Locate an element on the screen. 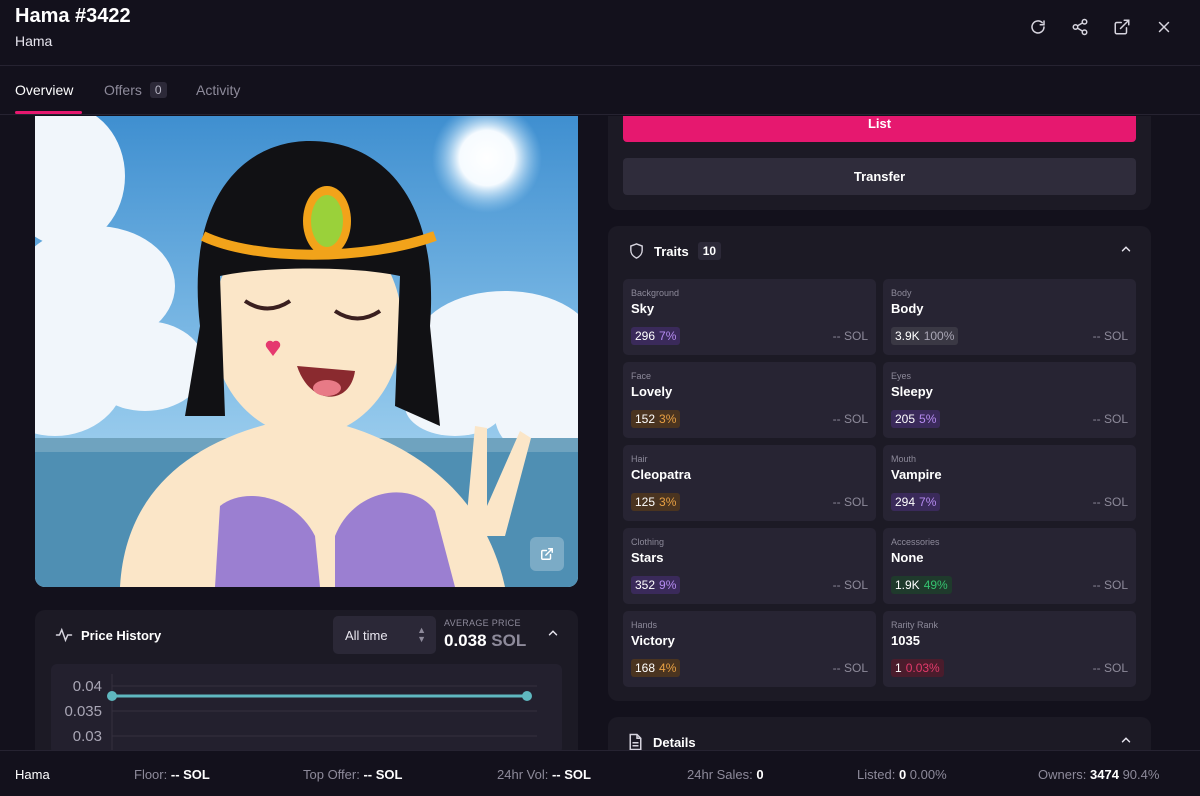 The width and height of the screenshot is (1200, 796). trait-rarity-badge: 352 9% is located at coordinates (656, 585).